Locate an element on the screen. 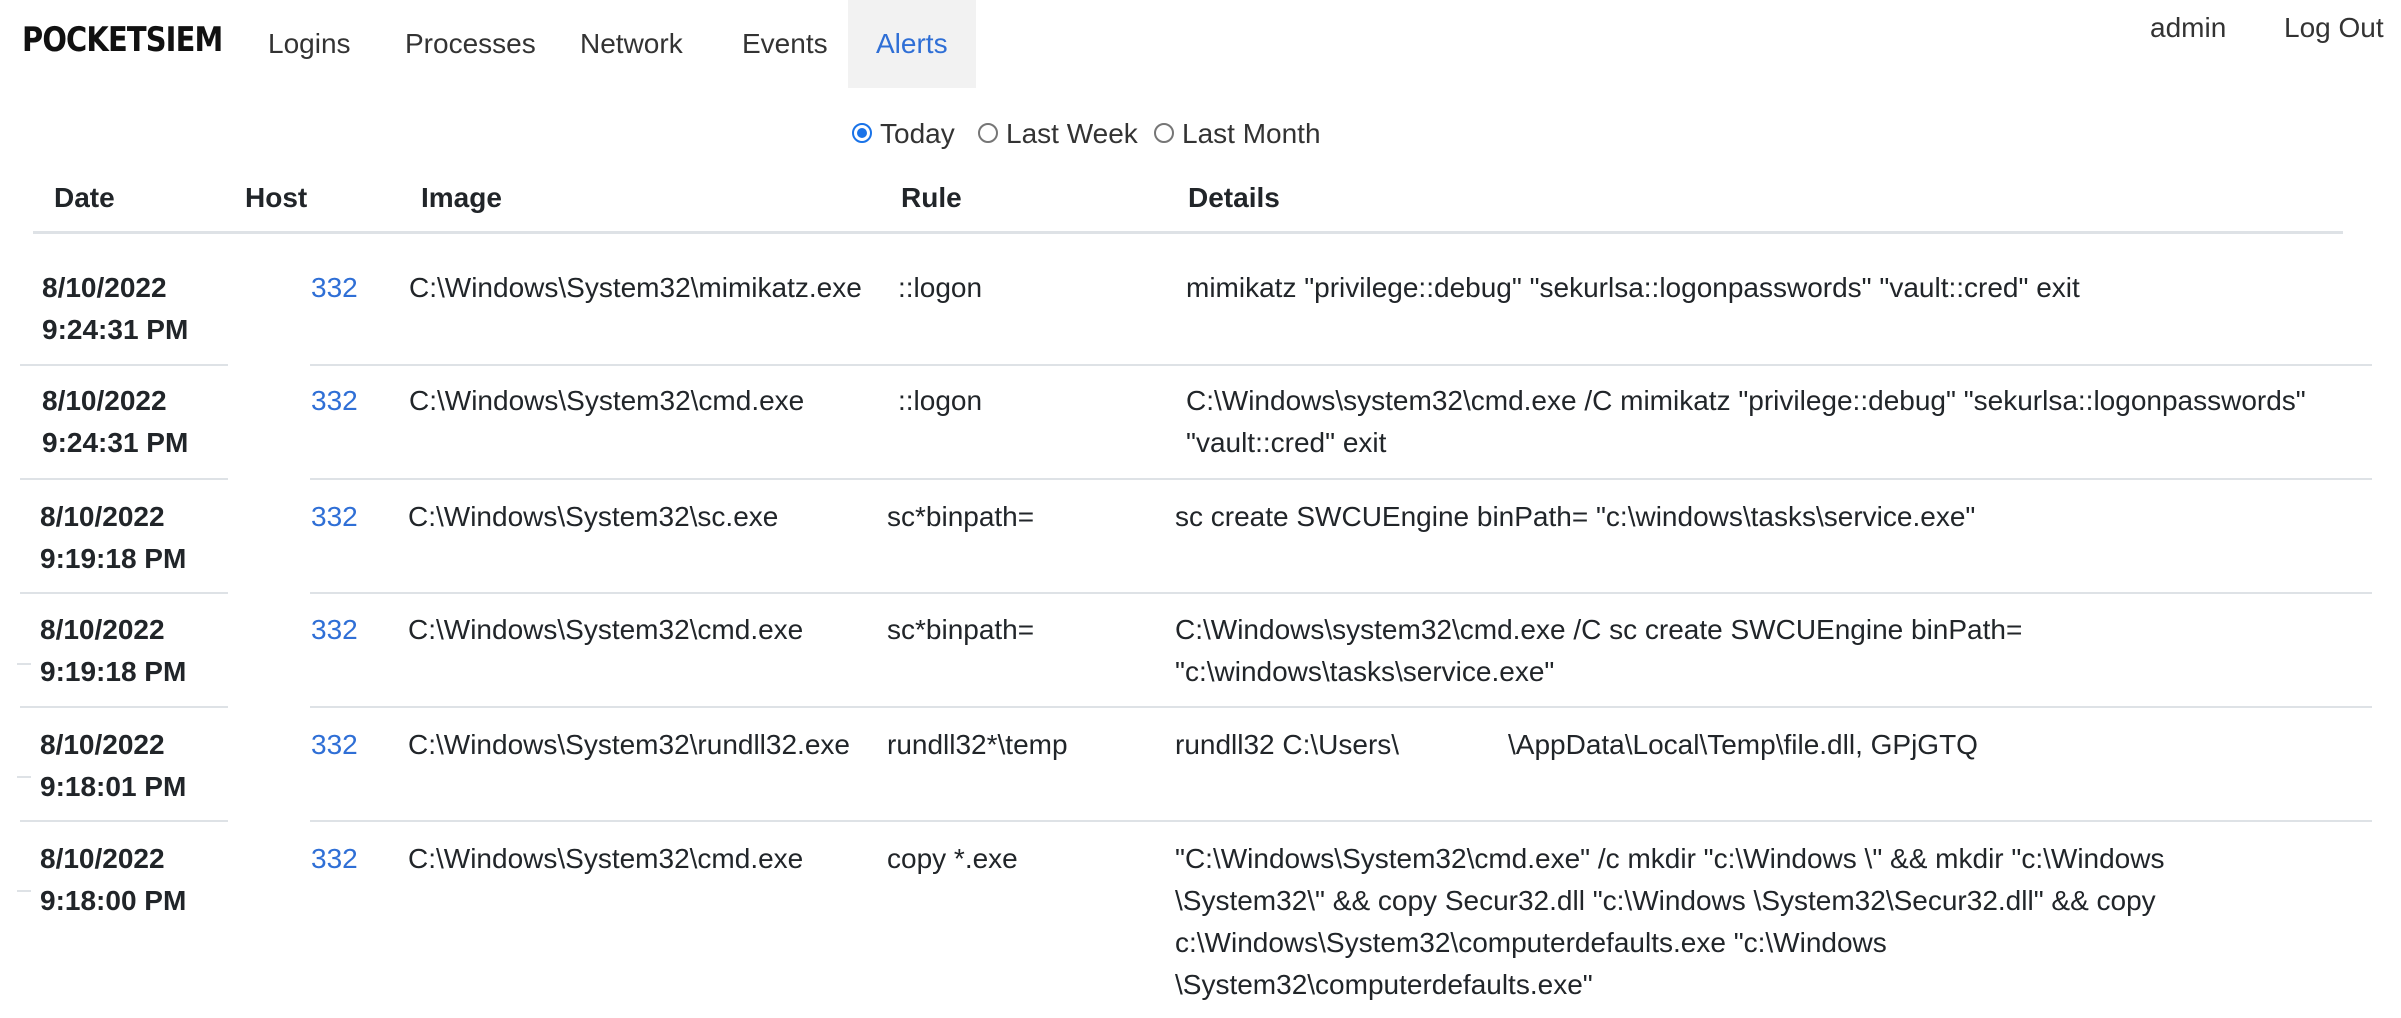 The image size is (2401, 1018). filter-last-month: Last Month is located at coordinates (1237, 134).